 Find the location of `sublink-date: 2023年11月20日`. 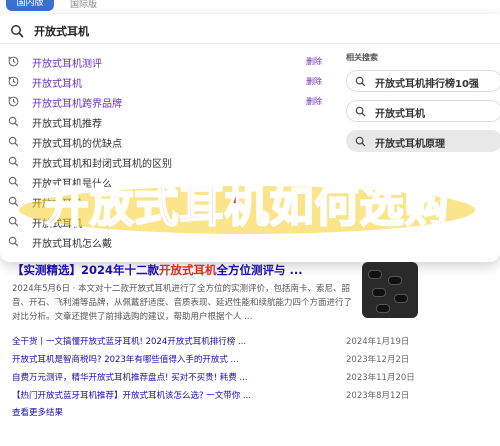

sublink-date: 2023年11月20日 is located at coordinates (380, 378).